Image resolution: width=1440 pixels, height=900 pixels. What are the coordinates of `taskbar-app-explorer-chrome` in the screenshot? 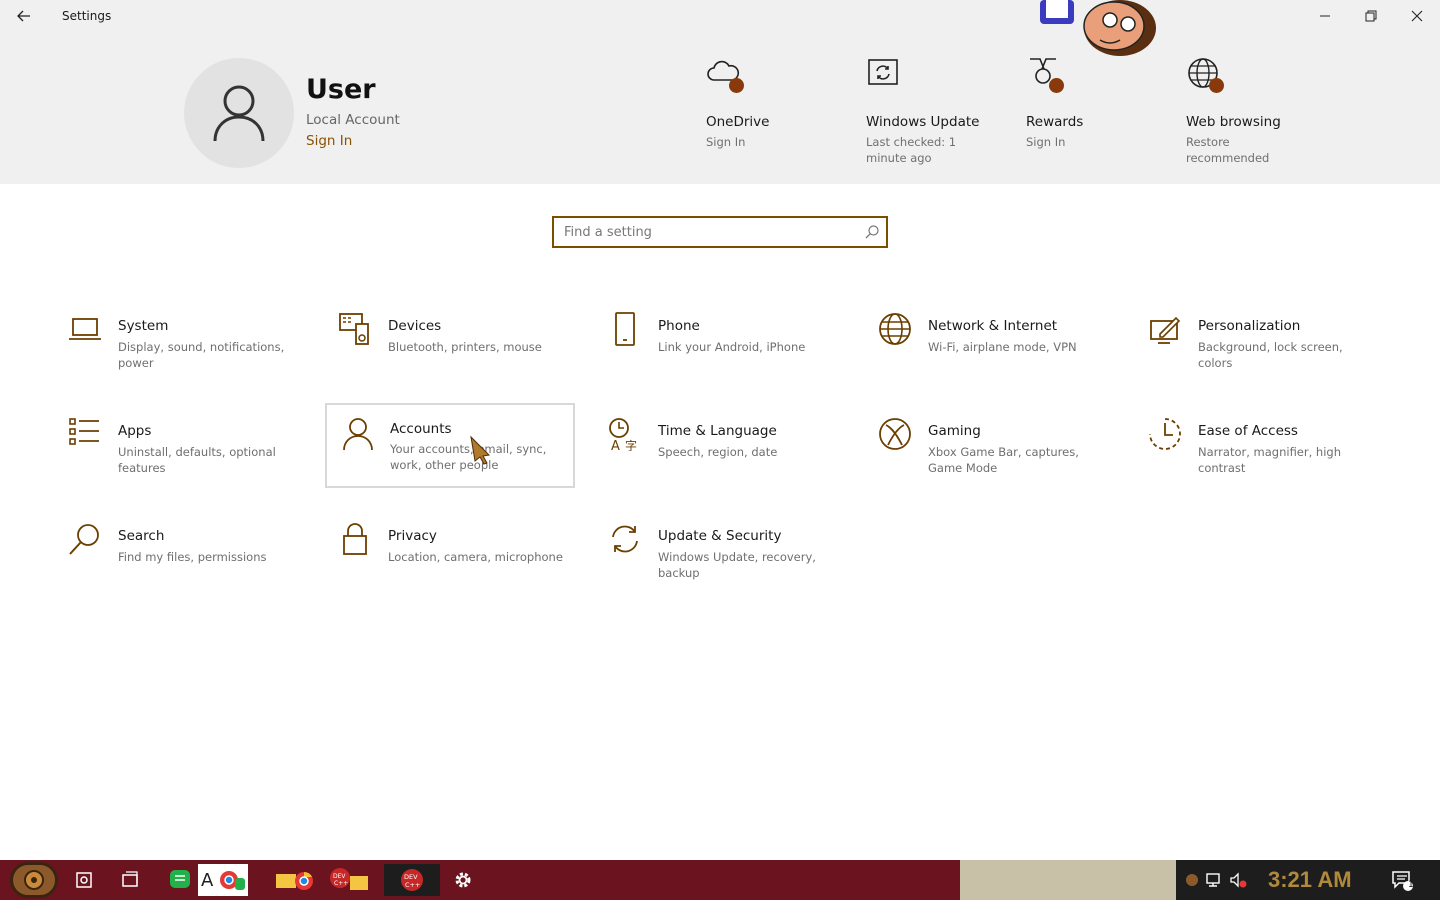 It's located at (296, 880).